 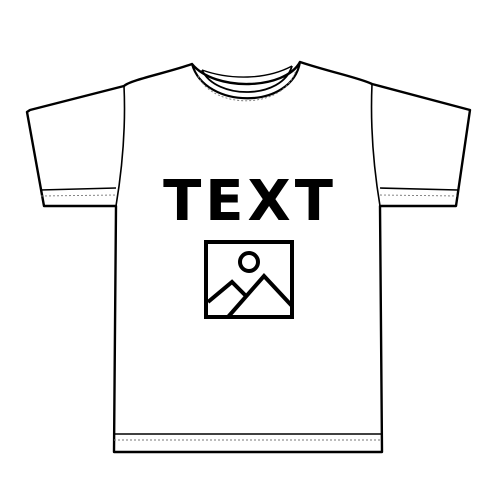 I want to click on image-placeholder-icon, so click(x=249, y=279).